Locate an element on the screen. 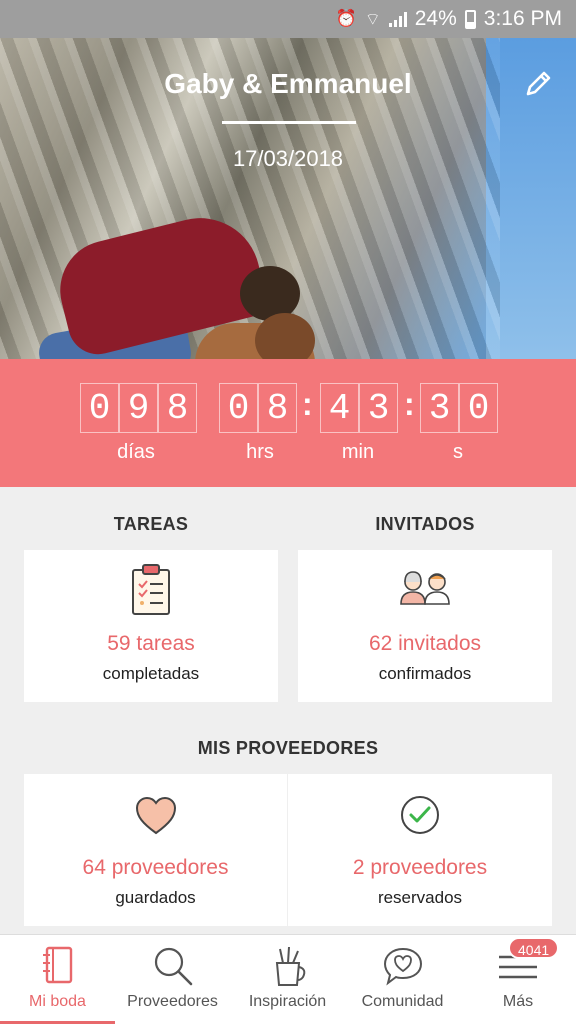  clock: 3:16 PM is located at coordinates (522, 18).